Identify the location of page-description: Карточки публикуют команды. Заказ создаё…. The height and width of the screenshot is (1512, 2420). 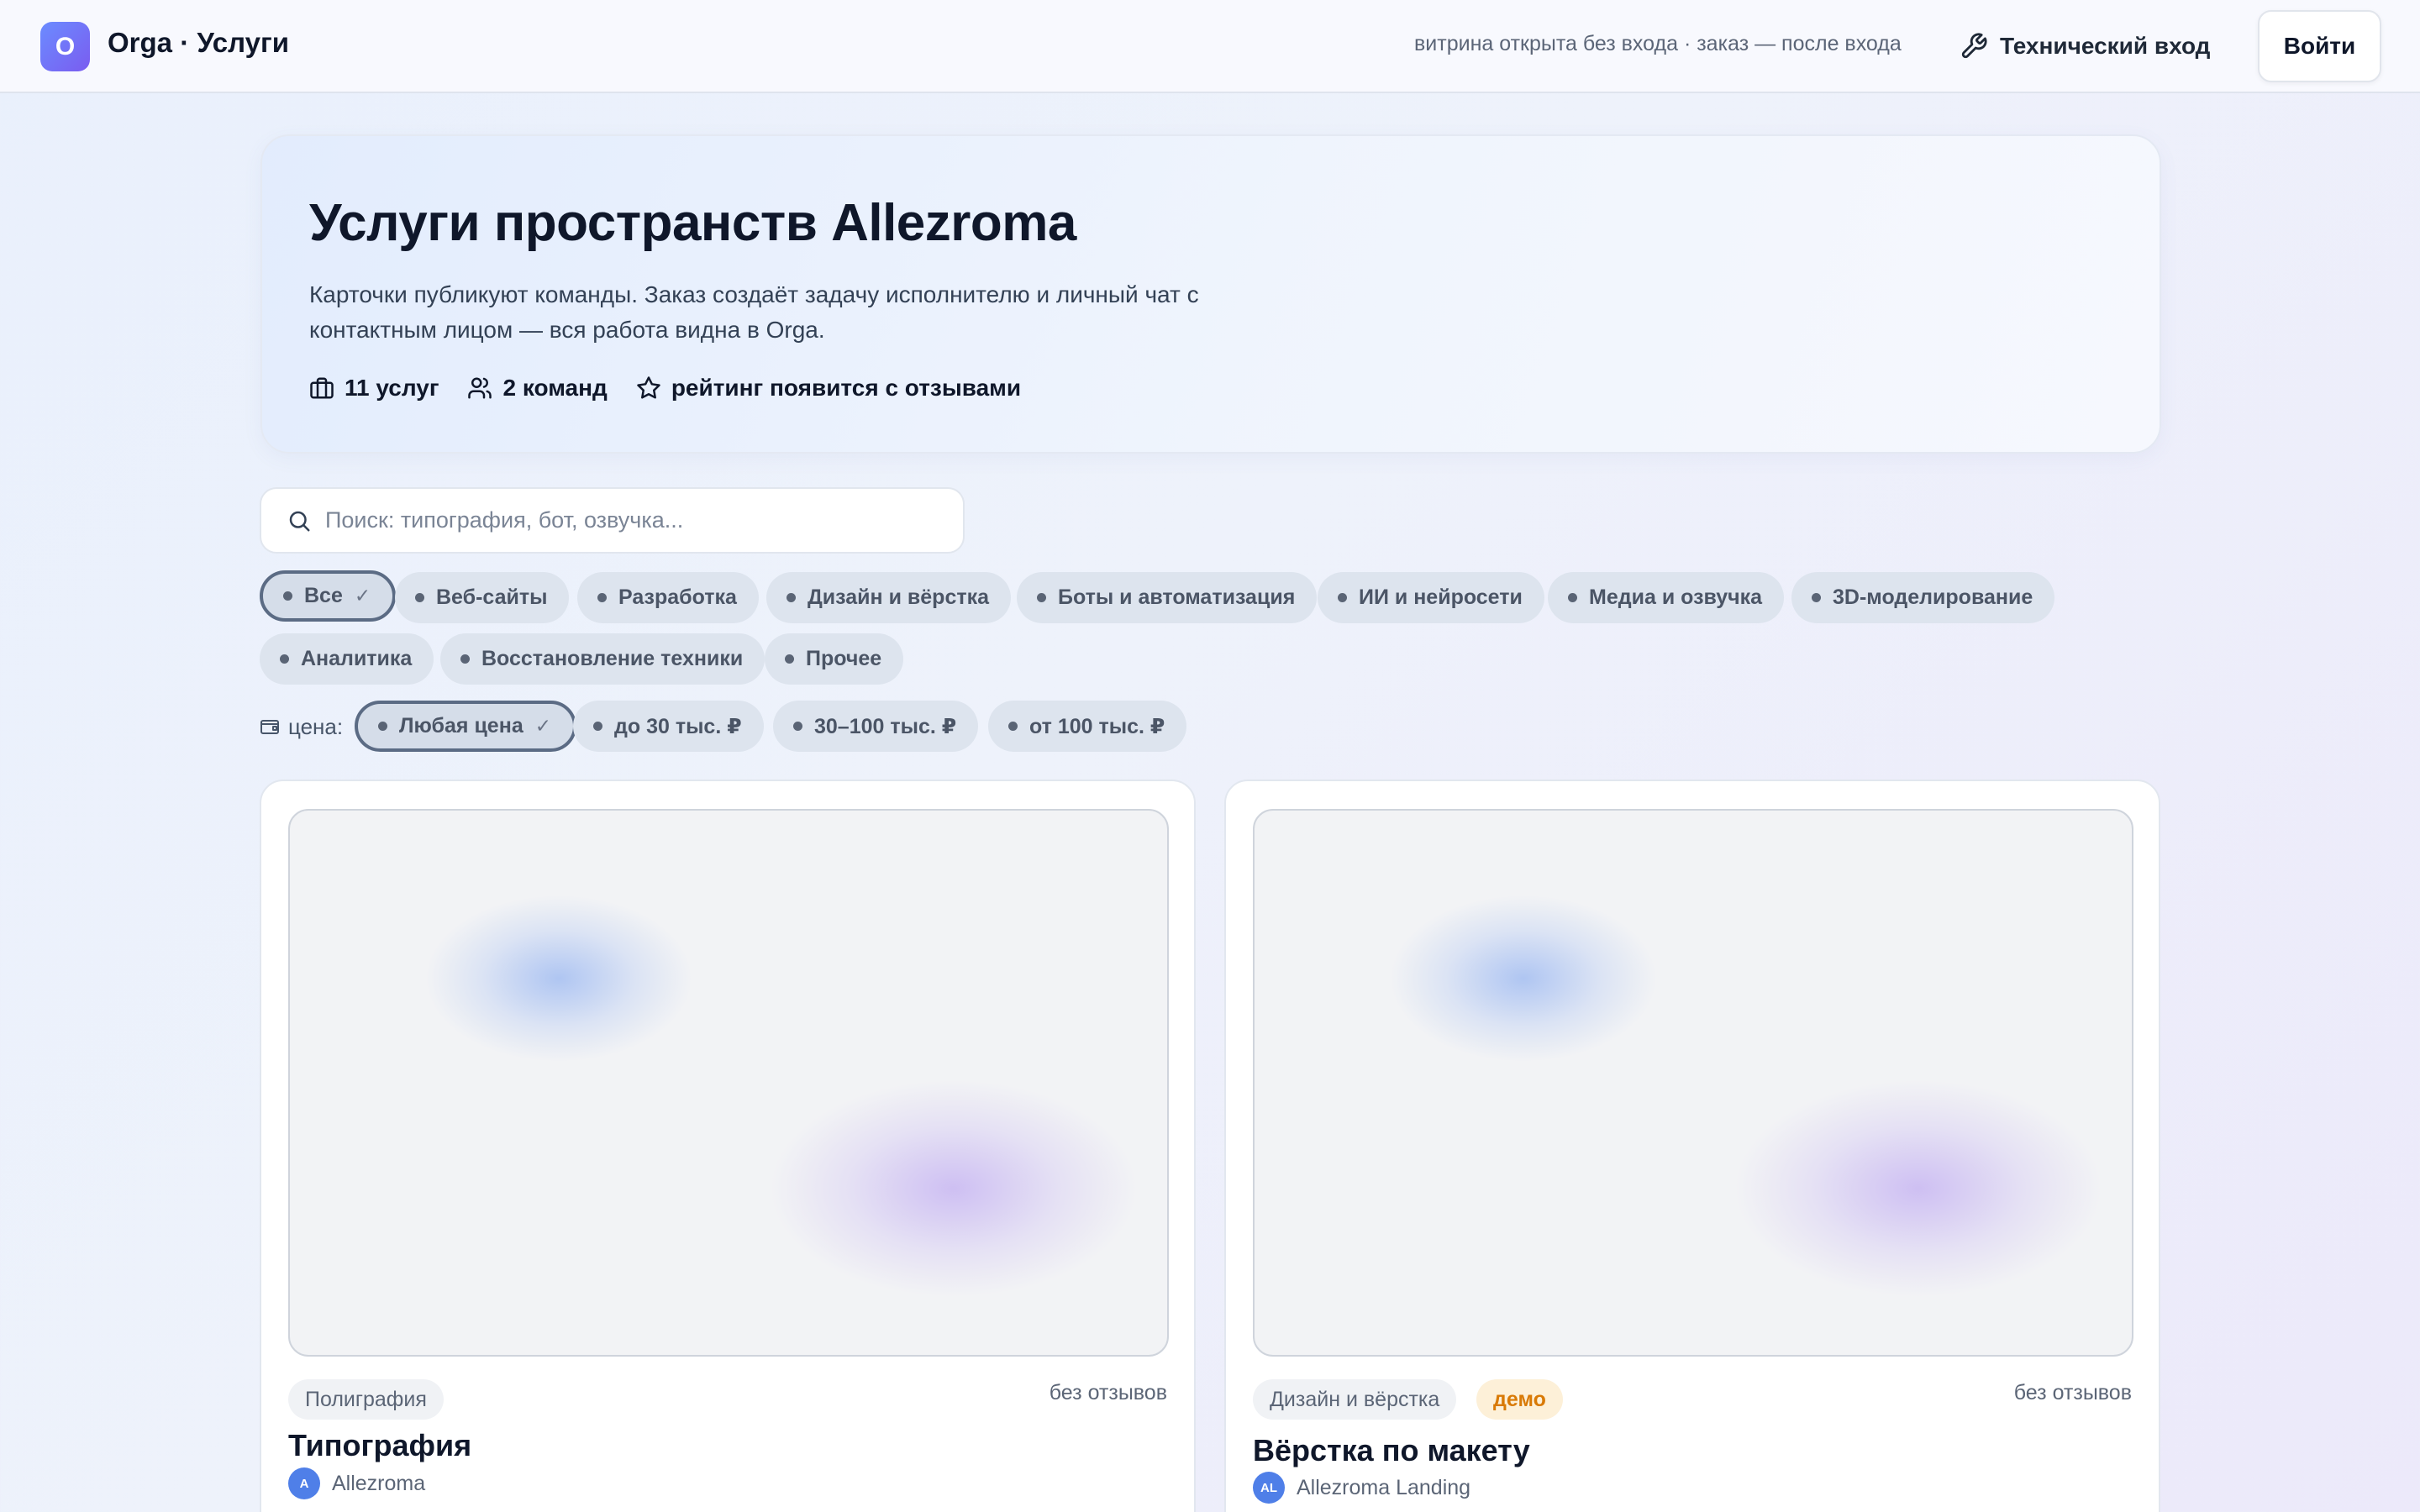
(754, 312).